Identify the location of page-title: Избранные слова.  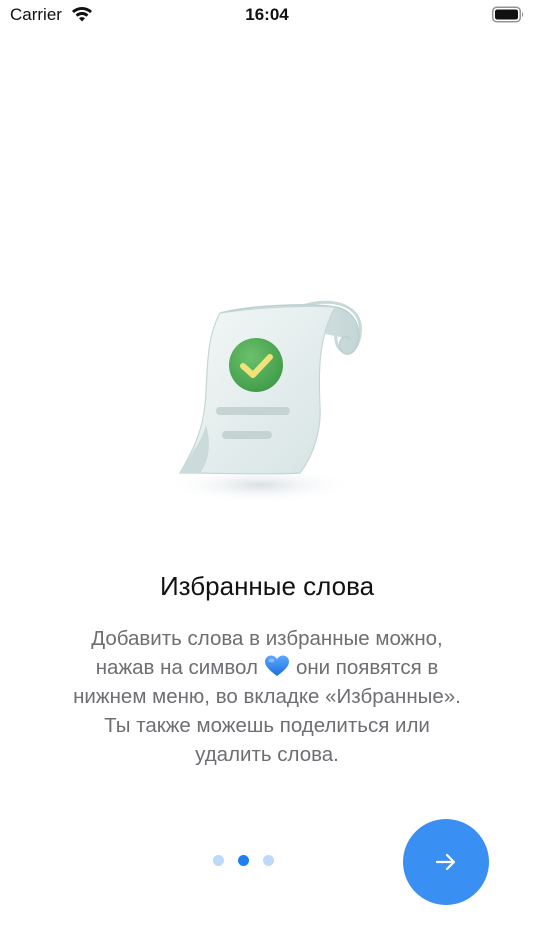
(267, 586).